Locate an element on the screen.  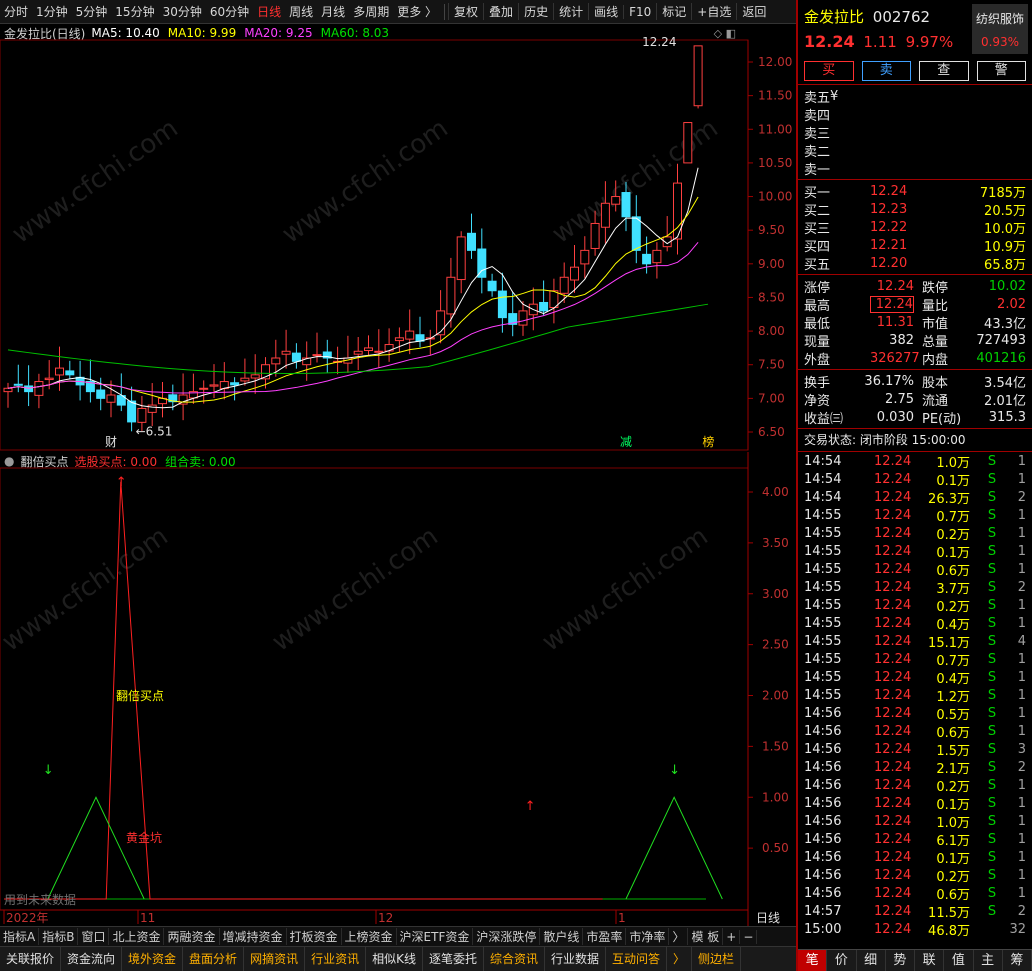
indicator-tab-11: 市盈率 is located at coordinates (605, 936).